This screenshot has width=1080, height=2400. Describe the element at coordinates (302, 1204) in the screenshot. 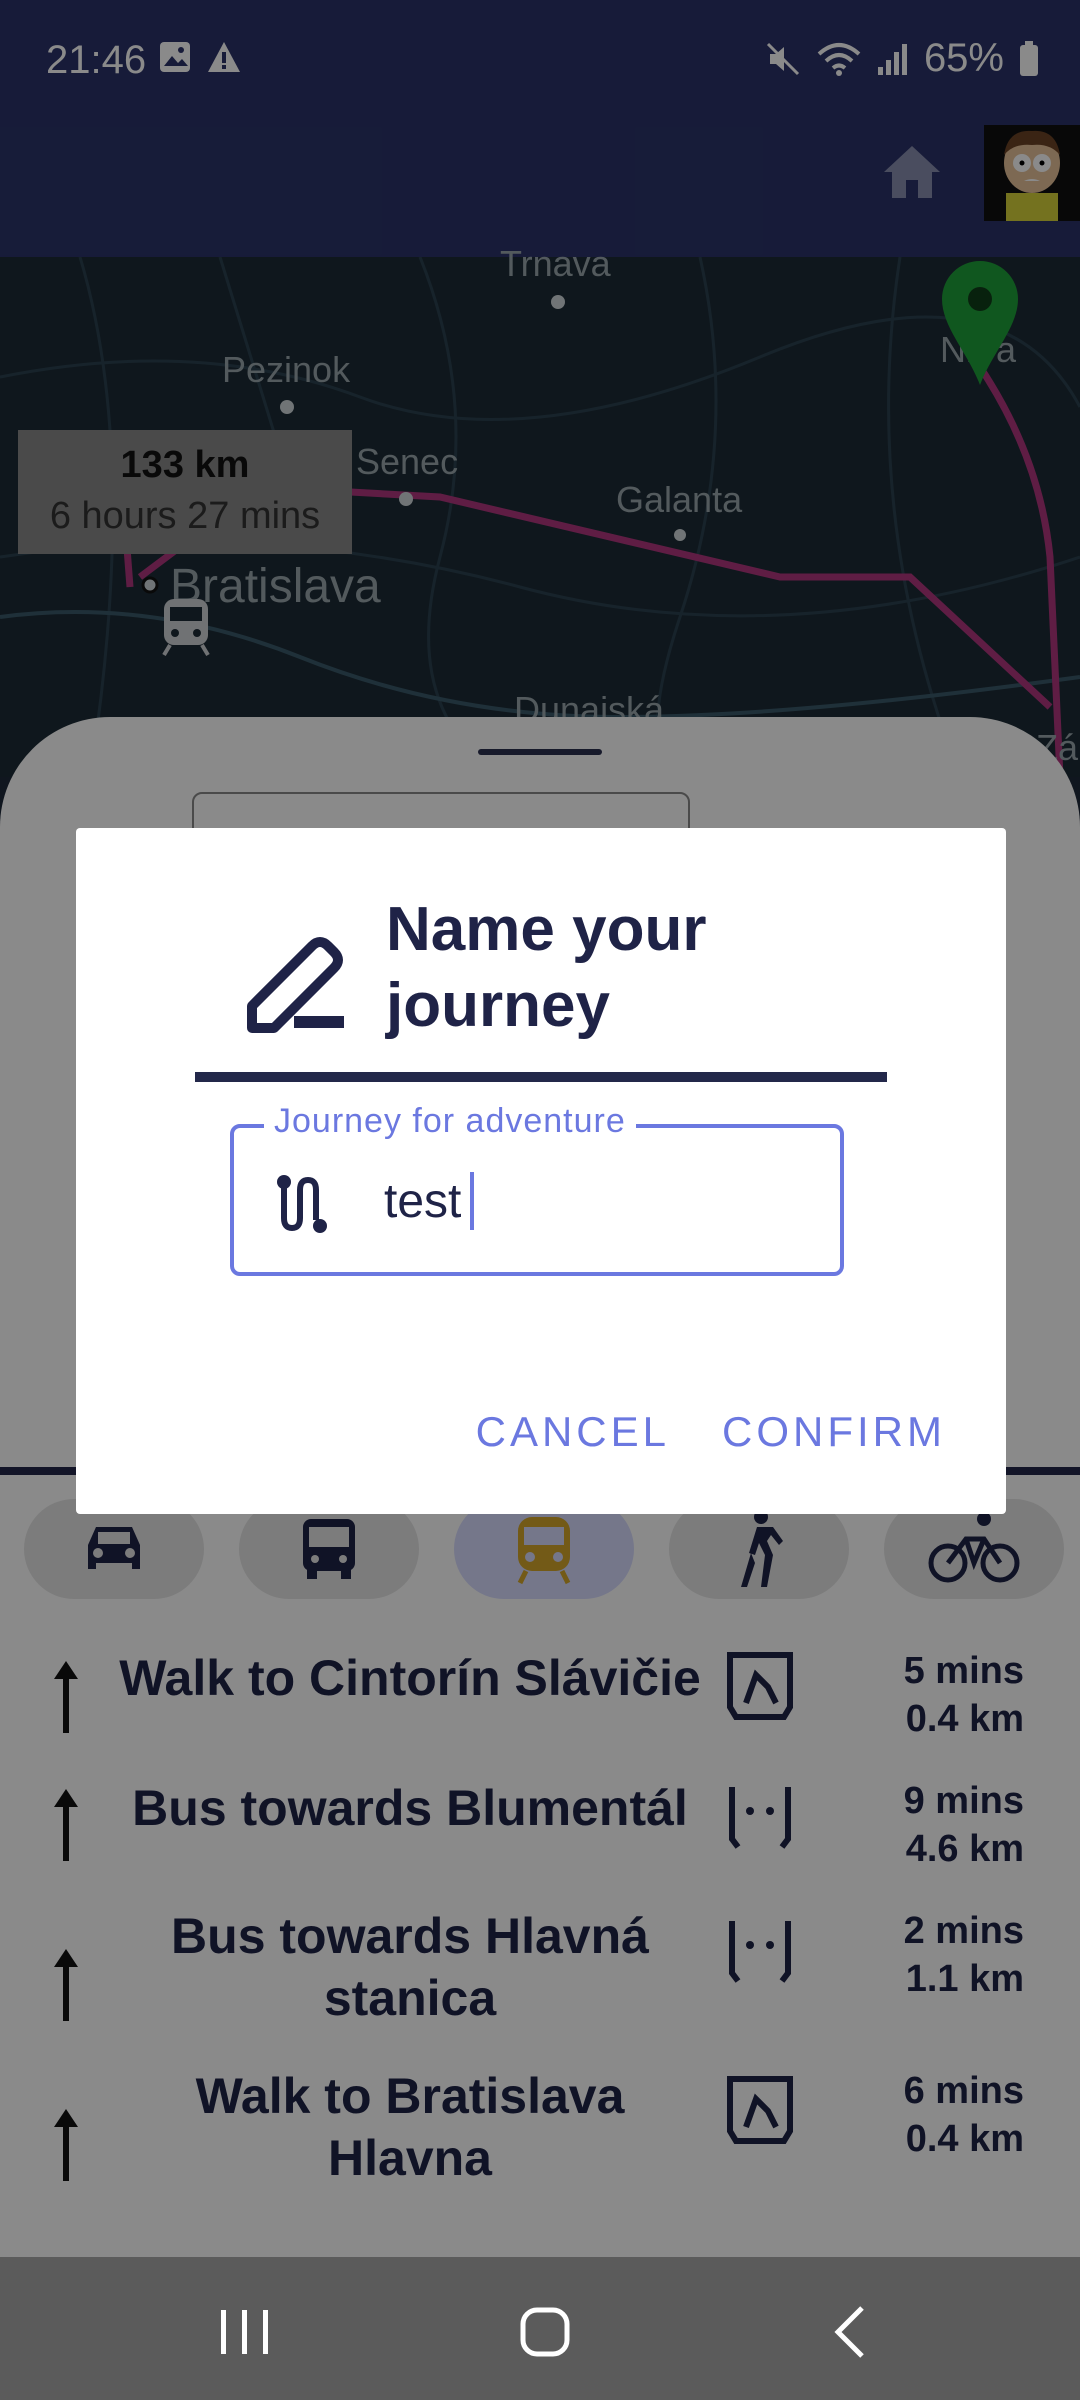

I see `route-icon` at that location.